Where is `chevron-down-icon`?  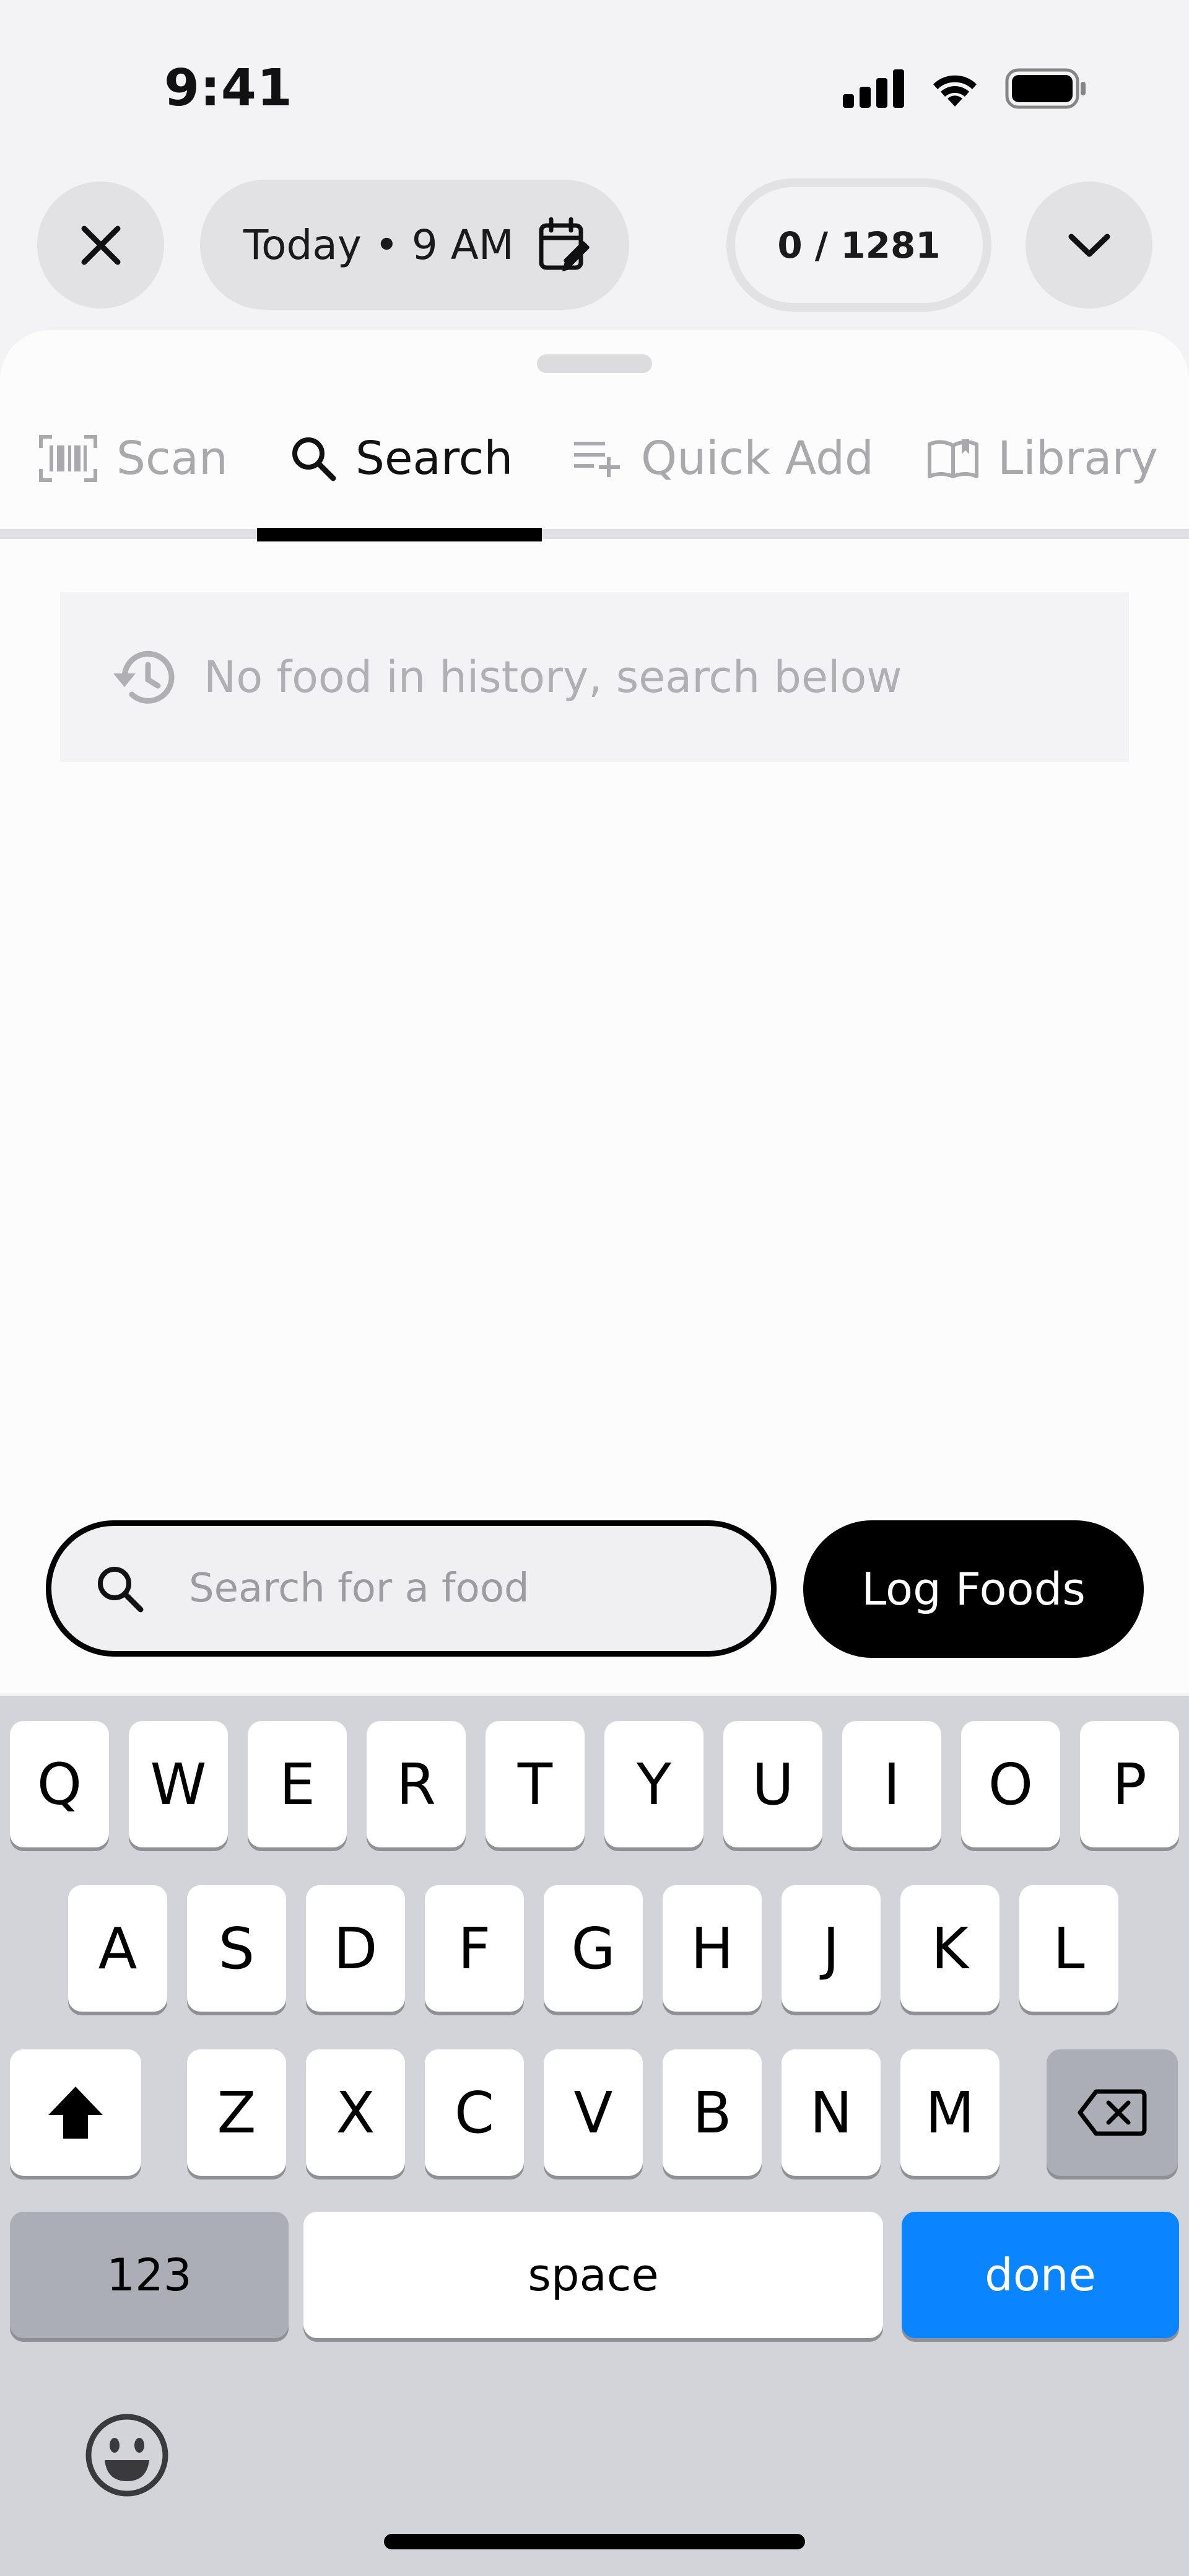
chevron-down-icon is located at coordinates (1089, 245).